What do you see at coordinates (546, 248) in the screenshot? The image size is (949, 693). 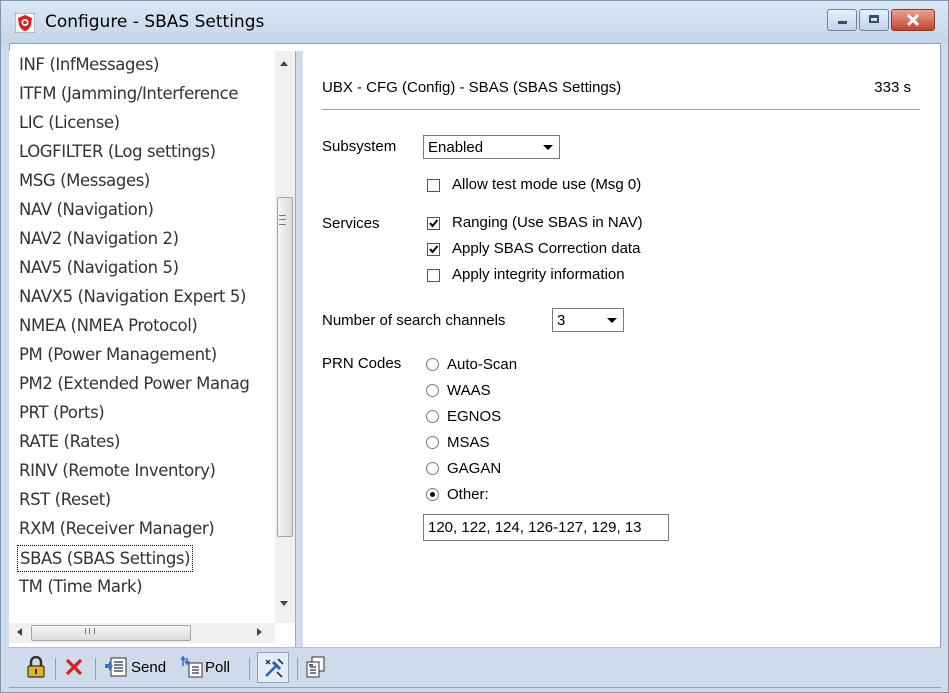 I see `apply-correction-label: Apply SBAS Correction data` at bounding box center [546, 248].